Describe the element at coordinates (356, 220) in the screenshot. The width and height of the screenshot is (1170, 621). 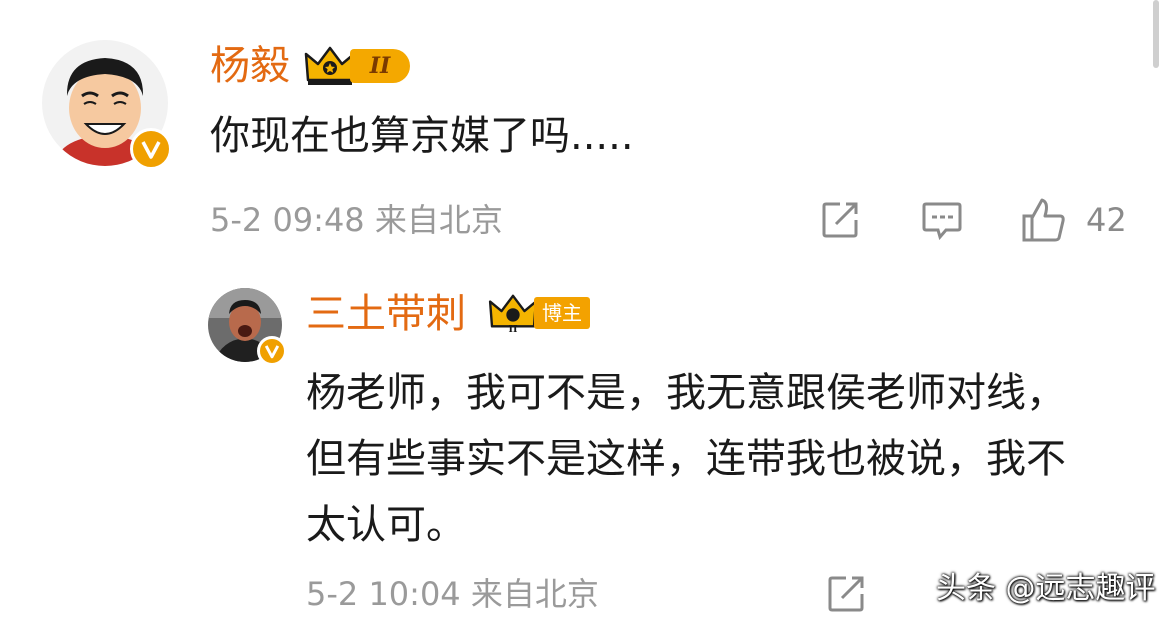
I see `comment-meta: 5-2 09:48 来自北京` at that location.